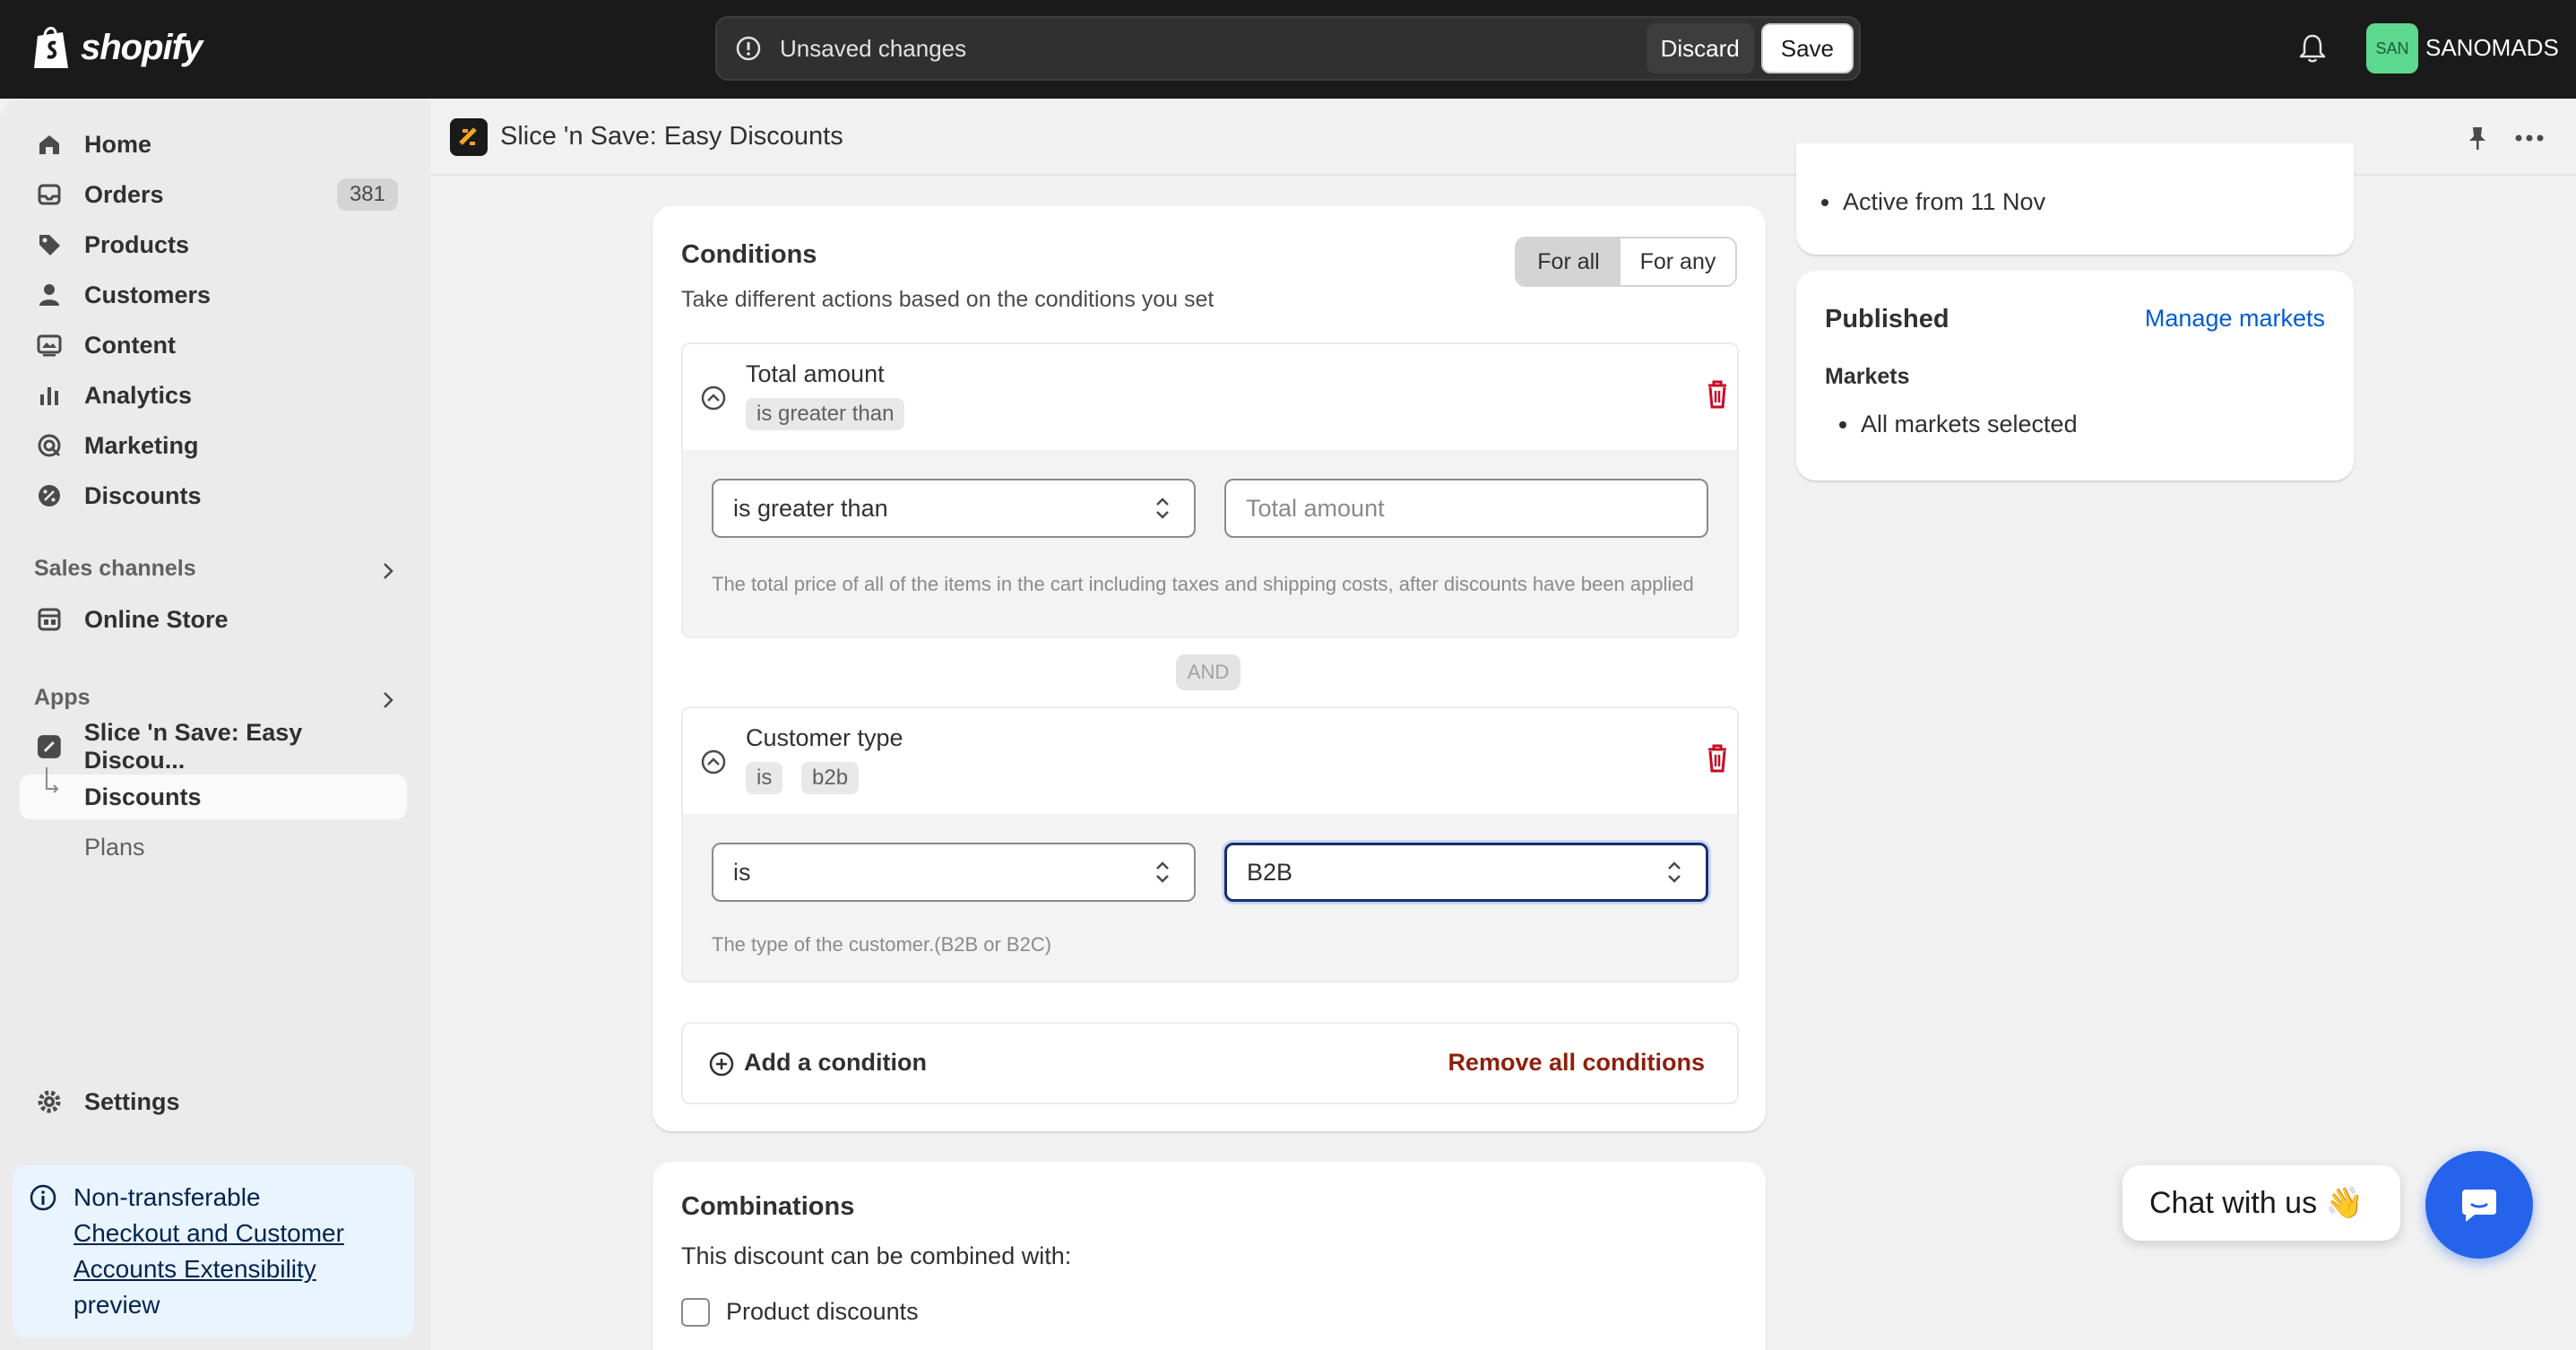  What do you see at coordinates (2261, 1203) in the screenshot?
I see `chat-with-us-bubble: Chat with us 👋` at bounding box center [2261, 1203].